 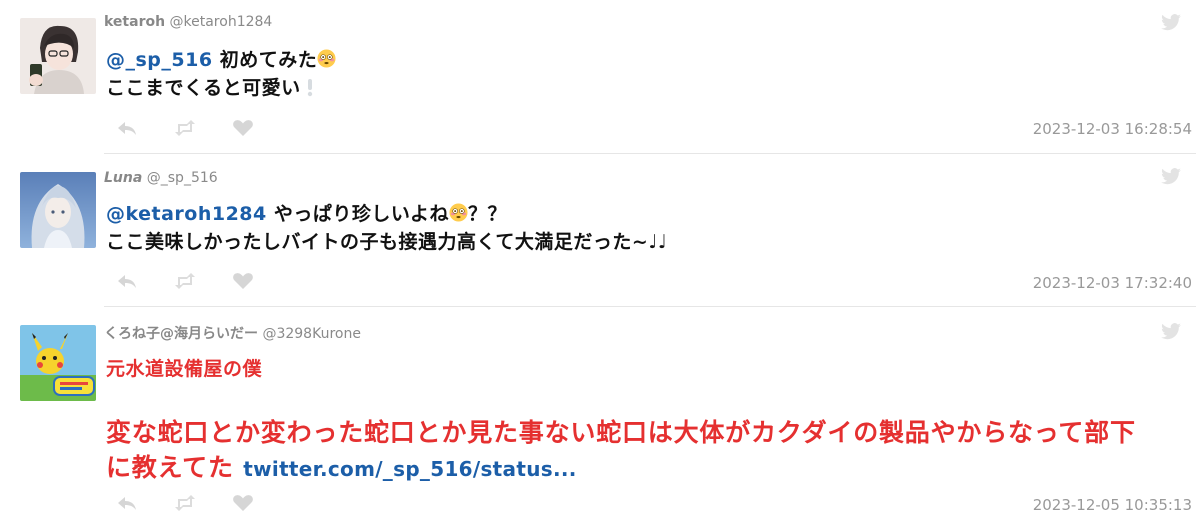 I want to click on tweet-header: ketaroh @ketaroh1284, so click(x=188, y=22).